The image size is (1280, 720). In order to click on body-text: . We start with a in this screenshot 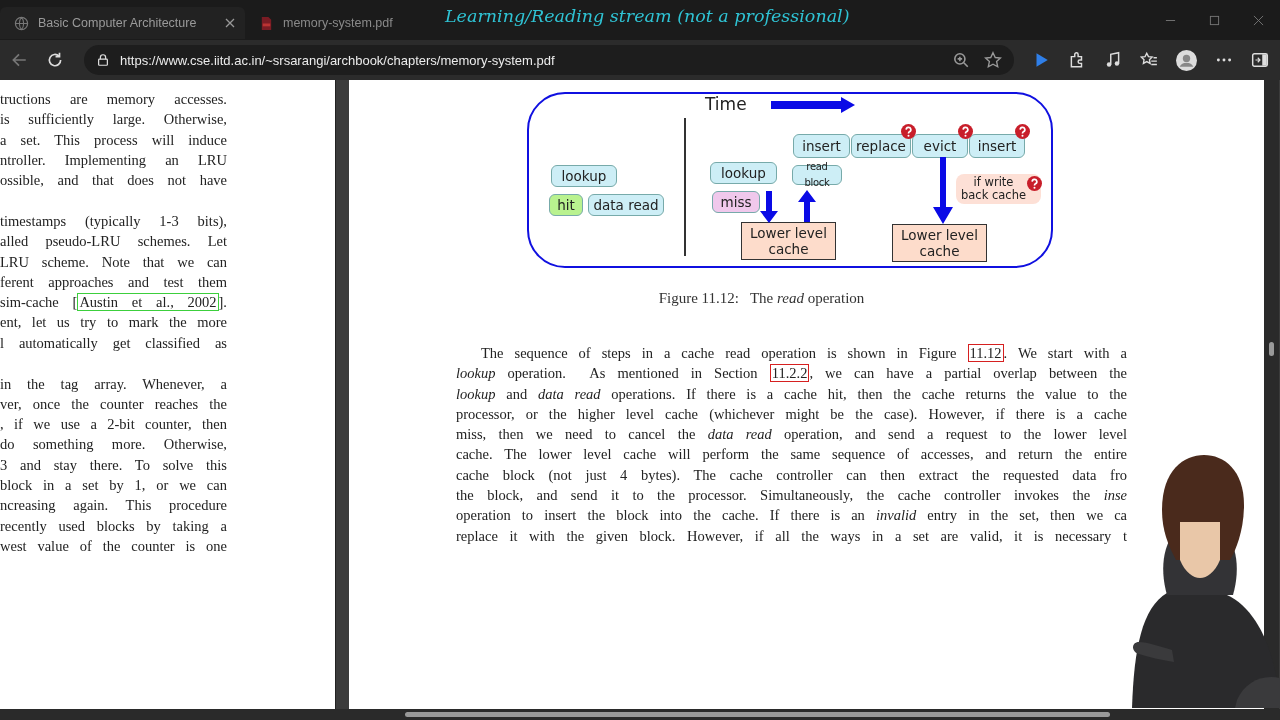, I will do `click(1065, 353)`.